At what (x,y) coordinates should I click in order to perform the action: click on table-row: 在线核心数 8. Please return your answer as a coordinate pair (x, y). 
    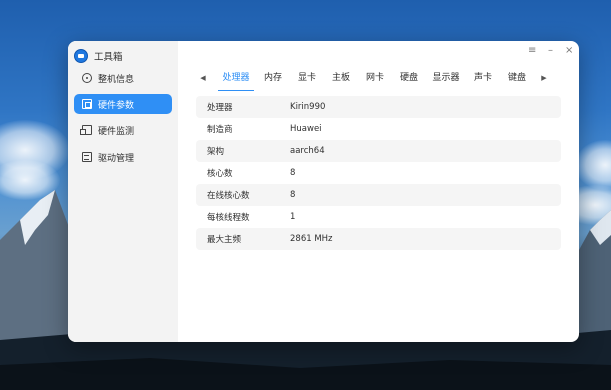
    Looking at the image, I should click on (378, 195).